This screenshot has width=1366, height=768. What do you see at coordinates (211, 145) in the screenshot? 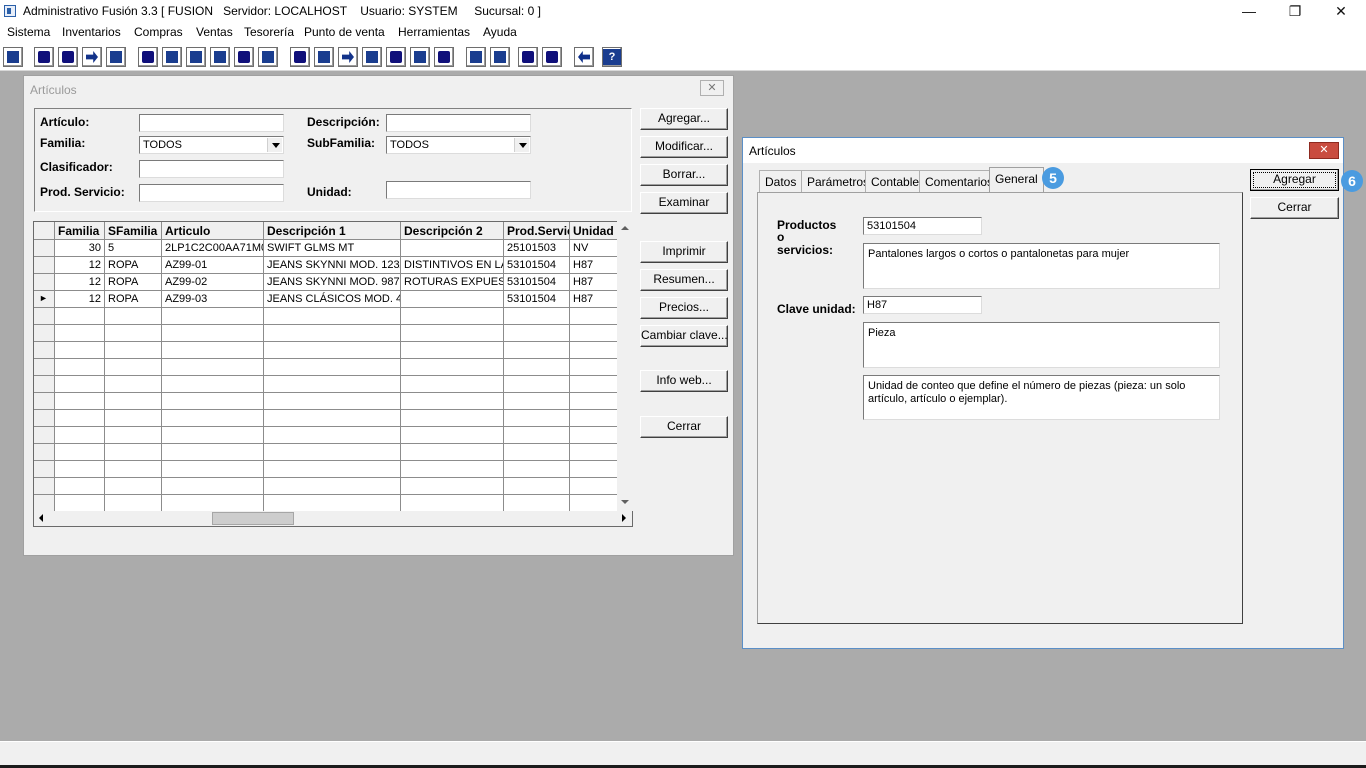
I see `familia-select: TODOS` at bounding box center [211, 145].